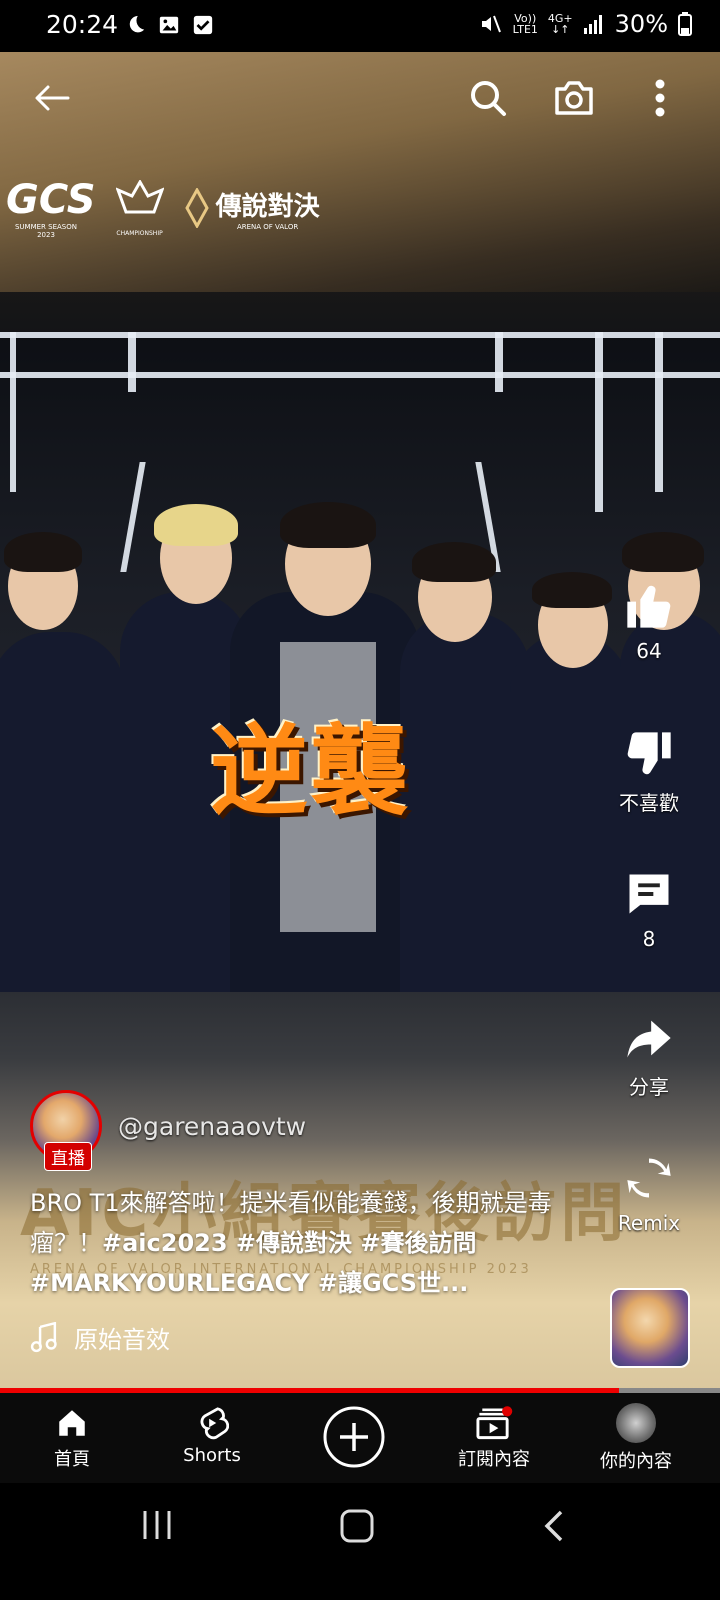 The image size is (720, 1600). Describe the element at coordinates (641, 24) in the screenshot. I see `battery-percent: 30%` at that location.